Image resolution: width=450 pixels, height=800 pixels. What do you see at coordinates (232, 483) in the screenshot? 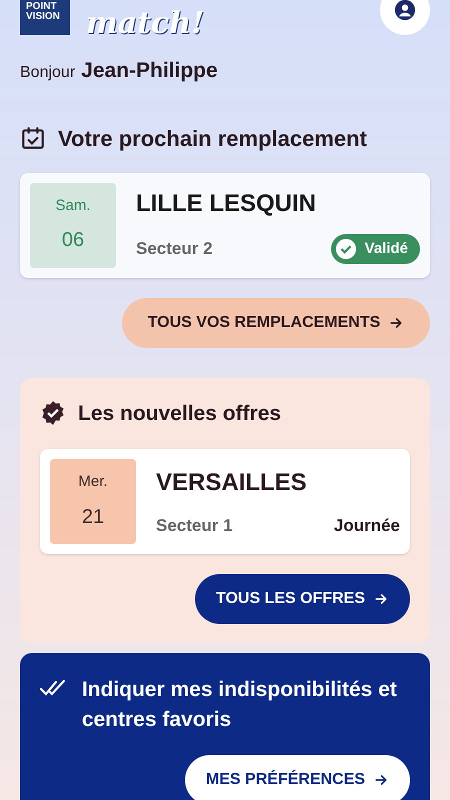
I see `center-name: VERSAILLES` at bounding box center [232, 483].